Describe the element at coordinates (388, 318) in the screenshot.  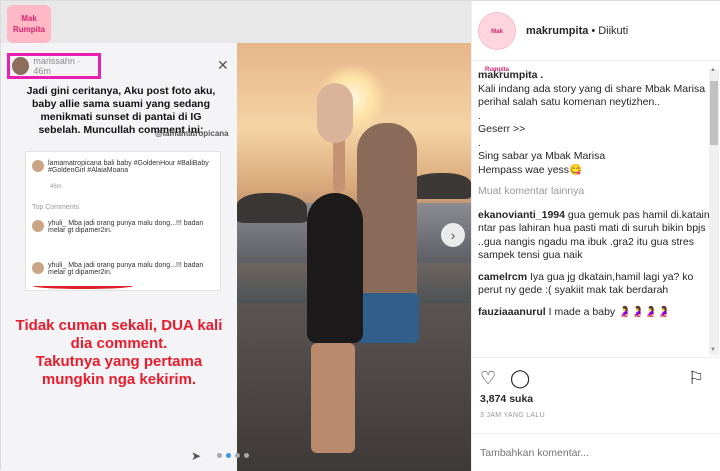
I see `man-shorts` at that location.